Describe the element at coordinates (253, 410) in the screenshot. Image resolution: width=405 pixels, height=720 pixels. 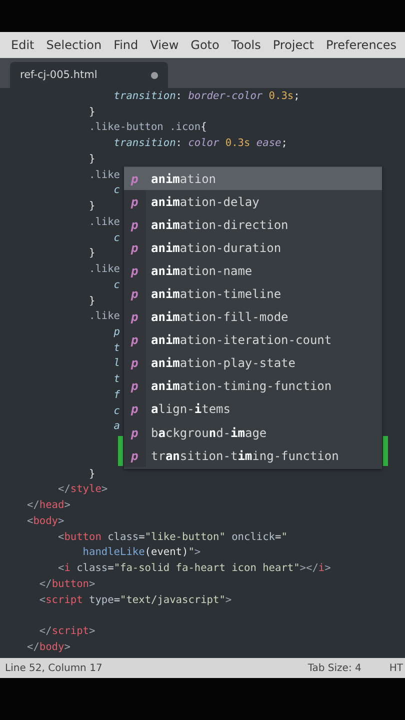
I see `autocomplete-item: p align-items` at that location.